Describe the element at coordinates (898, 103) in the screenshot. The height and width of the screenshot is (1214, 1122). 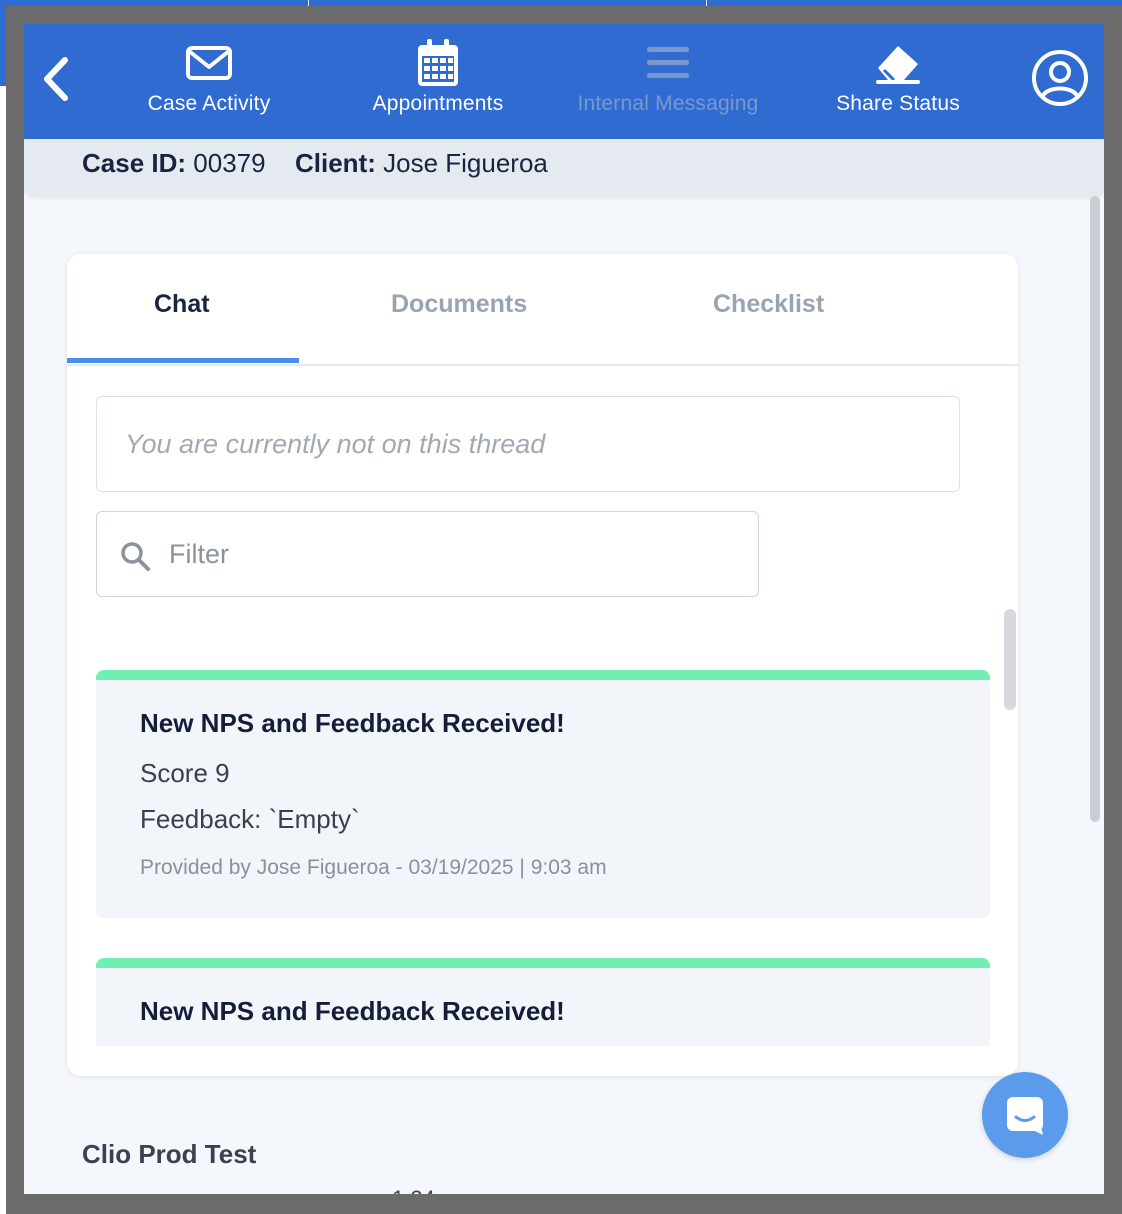
I see `nav-label: Share Status` at that location.